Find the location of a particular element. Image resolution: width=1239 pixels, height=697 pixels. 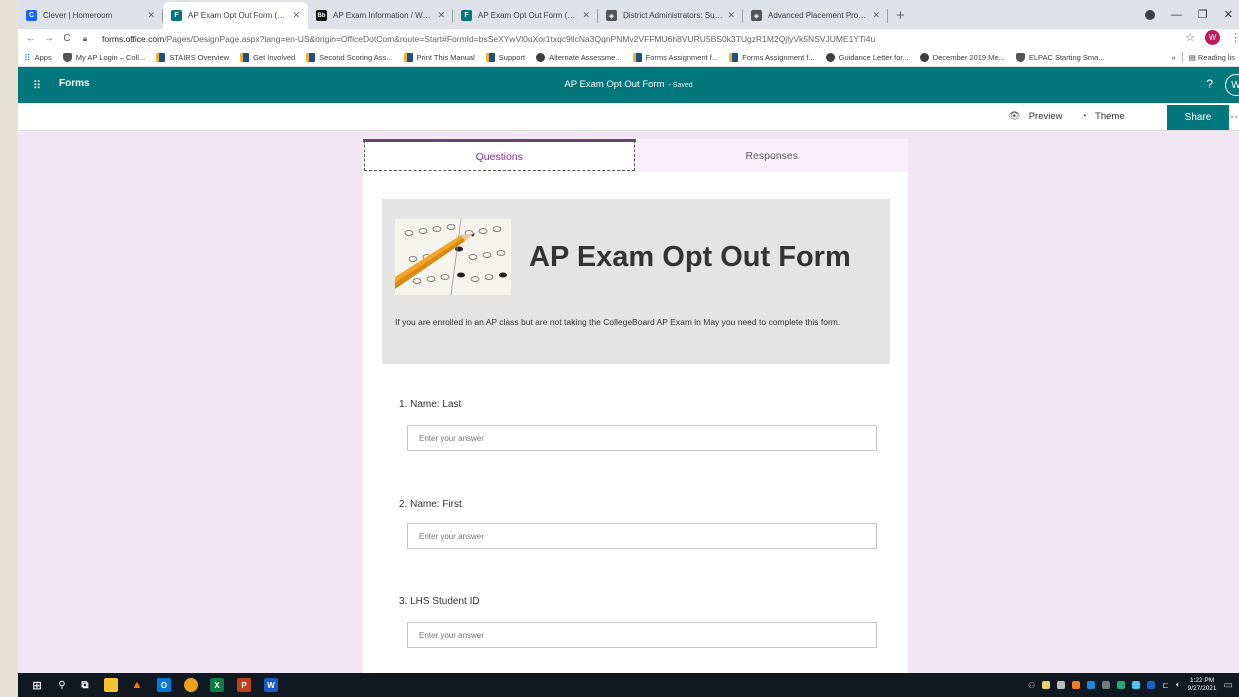

word-icon: W is located at coordinates (271, 685).